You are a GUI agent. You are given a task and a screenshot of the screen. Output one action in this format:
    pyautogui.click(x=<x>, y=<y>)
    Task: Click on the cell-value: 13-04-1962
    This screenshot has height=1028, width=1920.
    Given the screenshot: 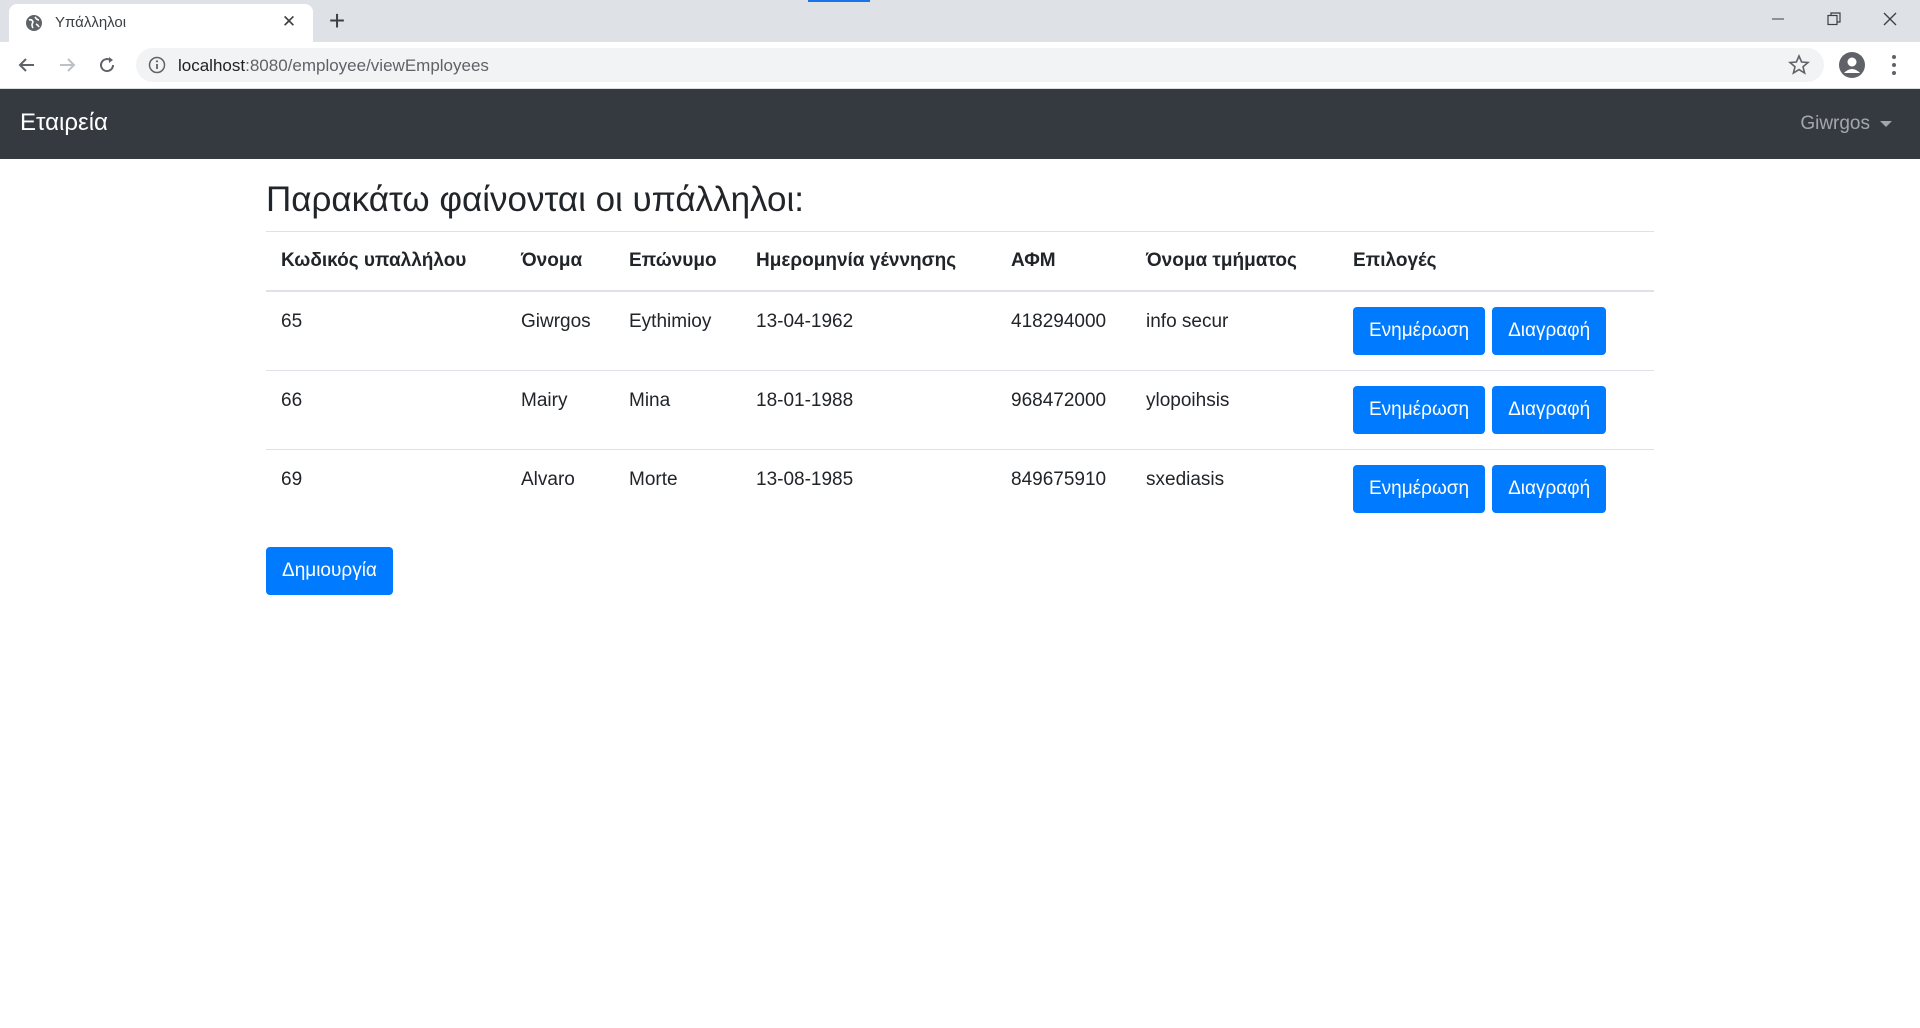 What is the action you would take?
    pyautogui.click(x=805, y=321)
    